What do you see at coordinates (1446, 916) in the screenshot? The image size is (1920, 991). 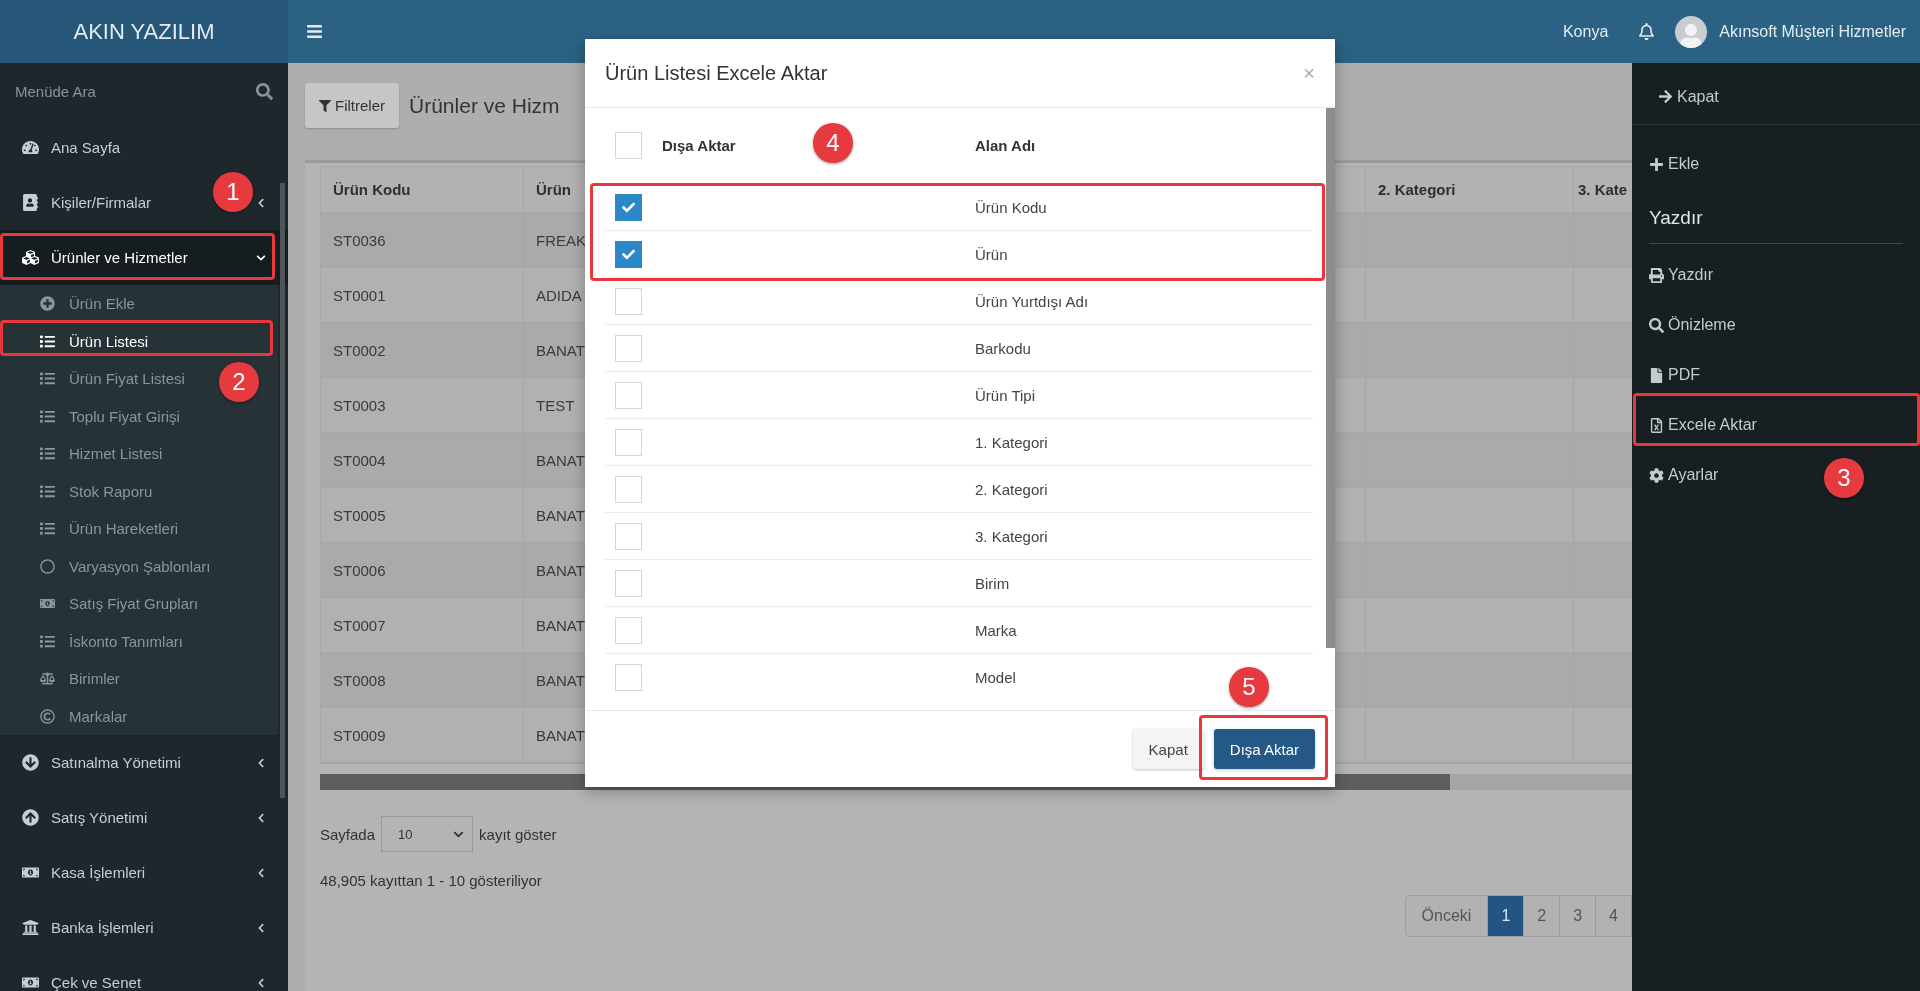 I see `page-link: Önceki` at bounding box center [1446, 916].